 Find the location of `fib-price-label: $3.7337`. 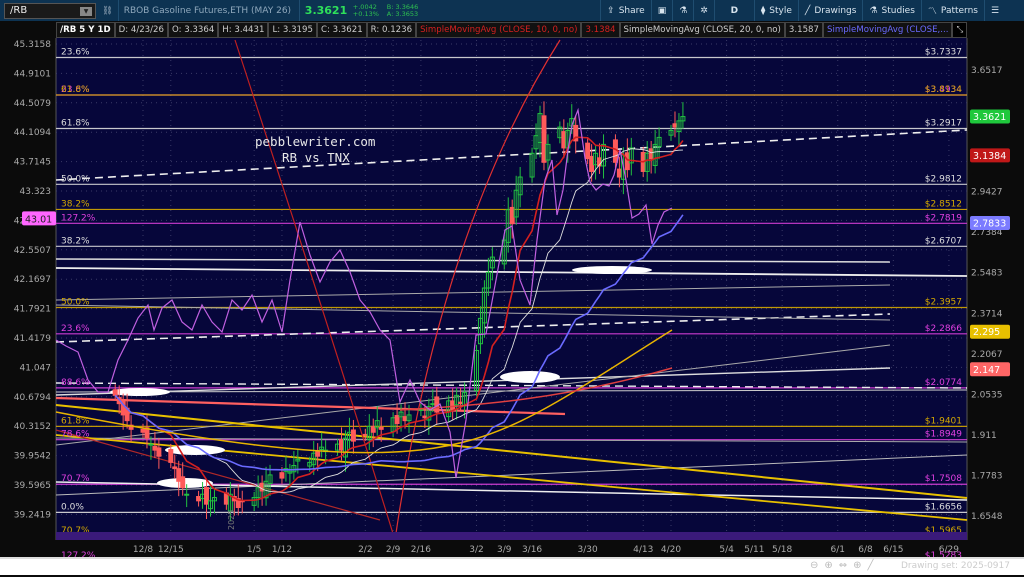

fib-price-label: $3.7337 is located at coordinates (943, 52).